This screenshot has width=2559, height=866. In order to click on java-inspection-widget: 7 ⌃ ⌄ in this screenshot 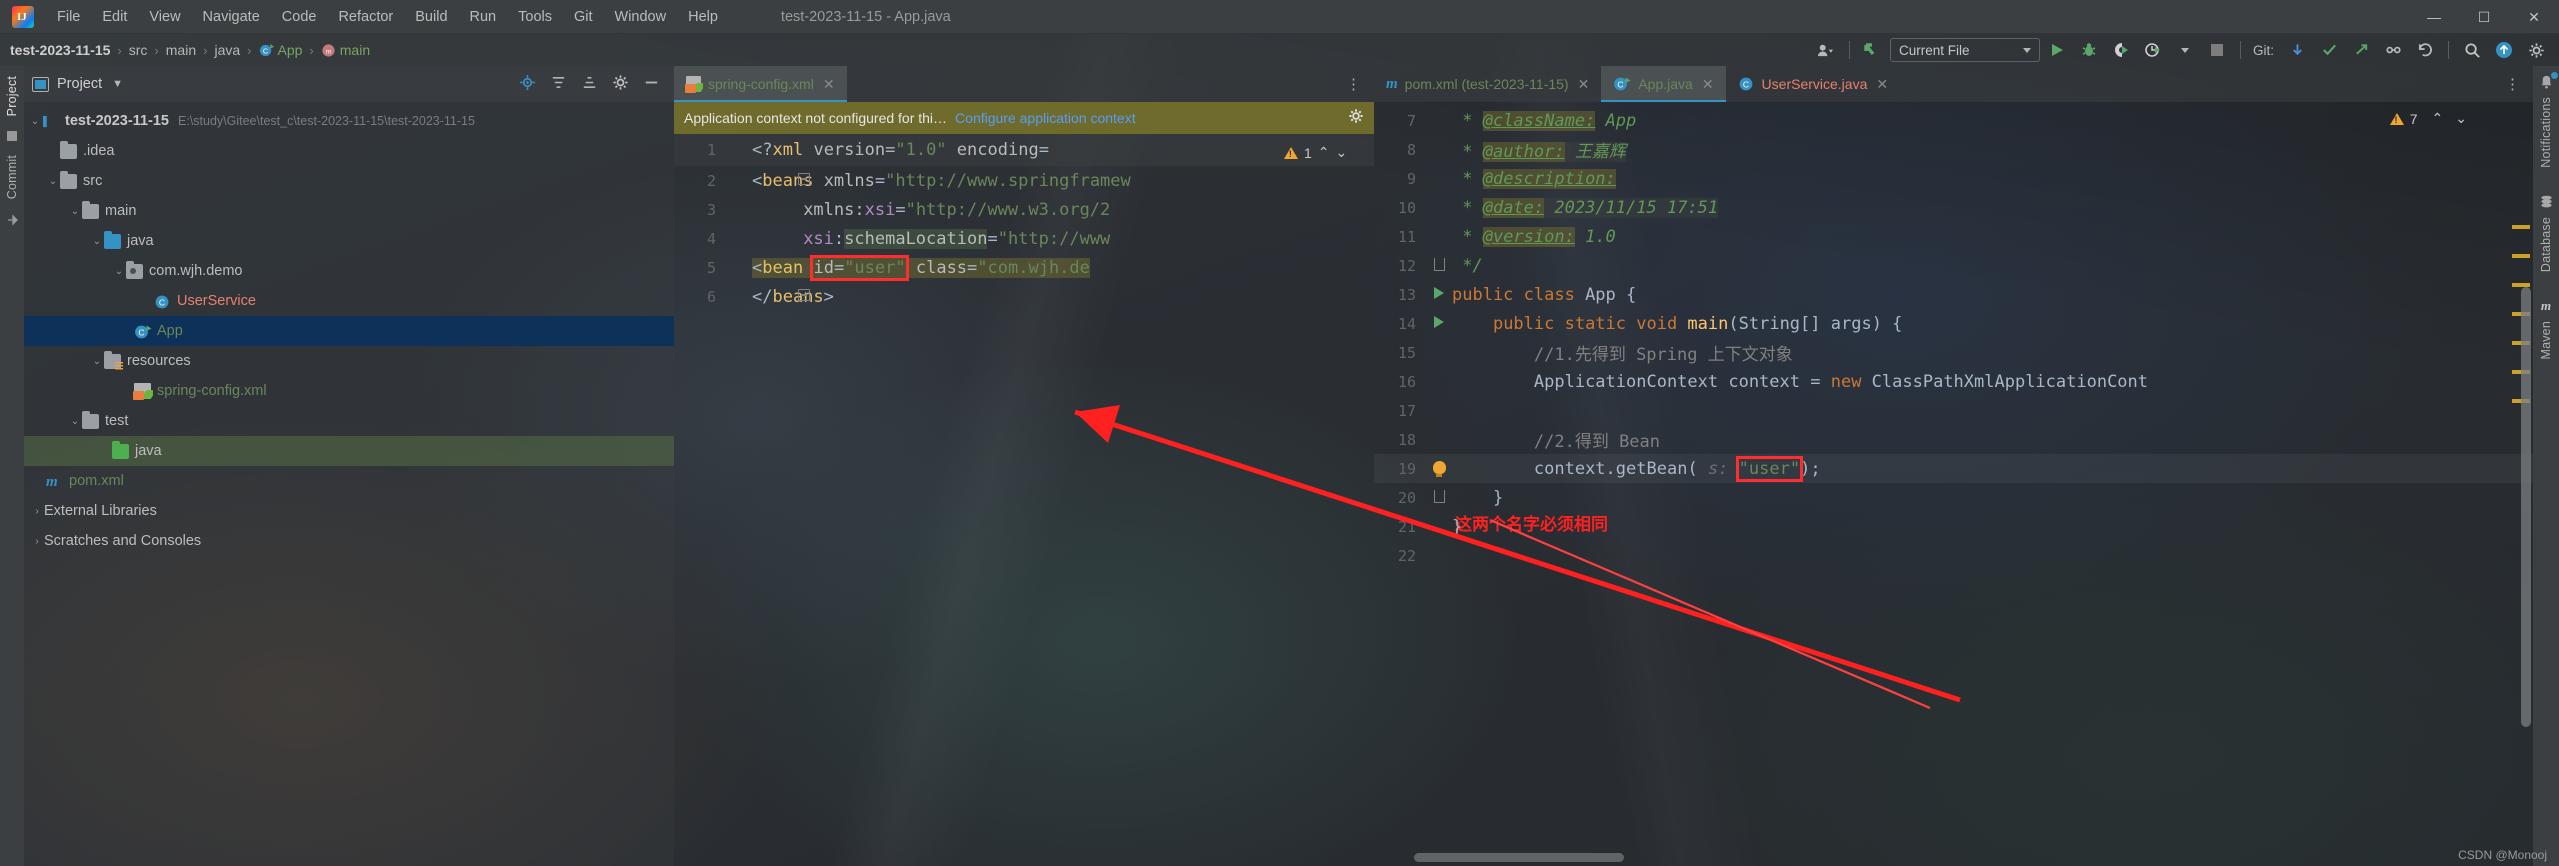, I will do `click(2428, 118)`.